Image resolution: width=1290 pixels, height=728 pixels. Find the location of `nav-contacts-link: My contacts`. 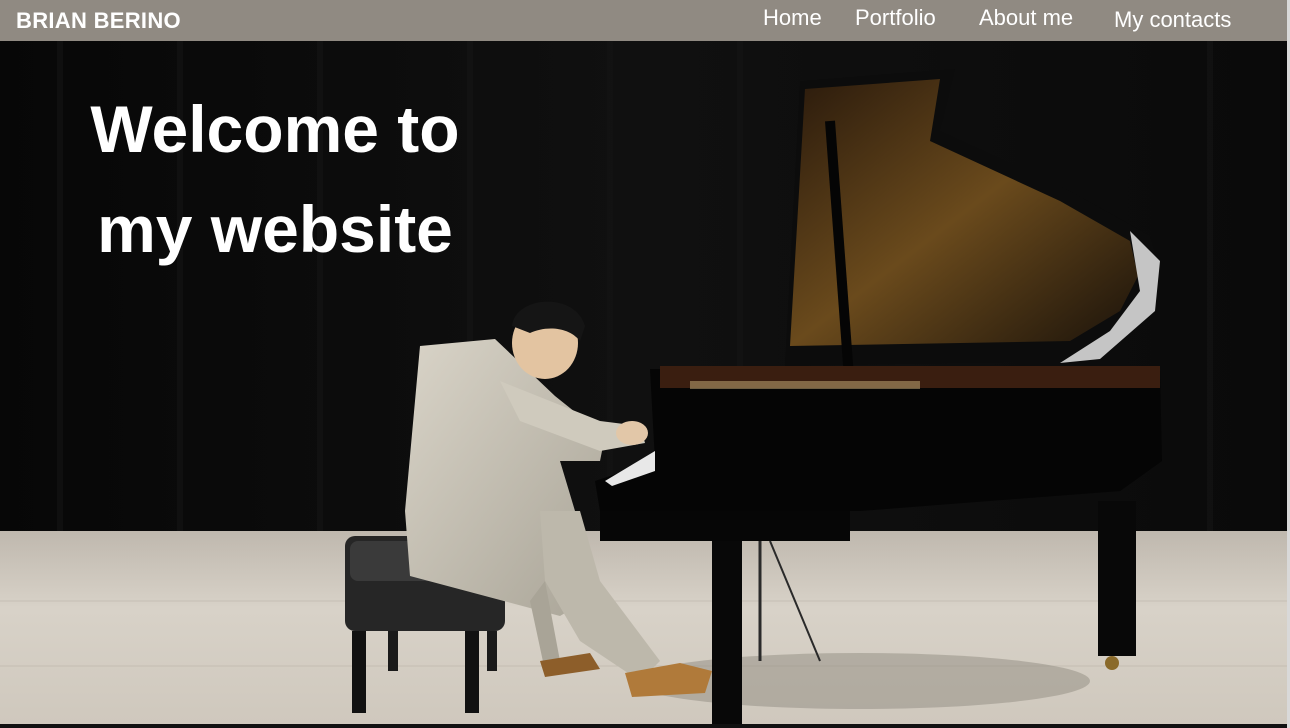

nav-contacts-link: My contacts is located at coordinates (1172, 20).